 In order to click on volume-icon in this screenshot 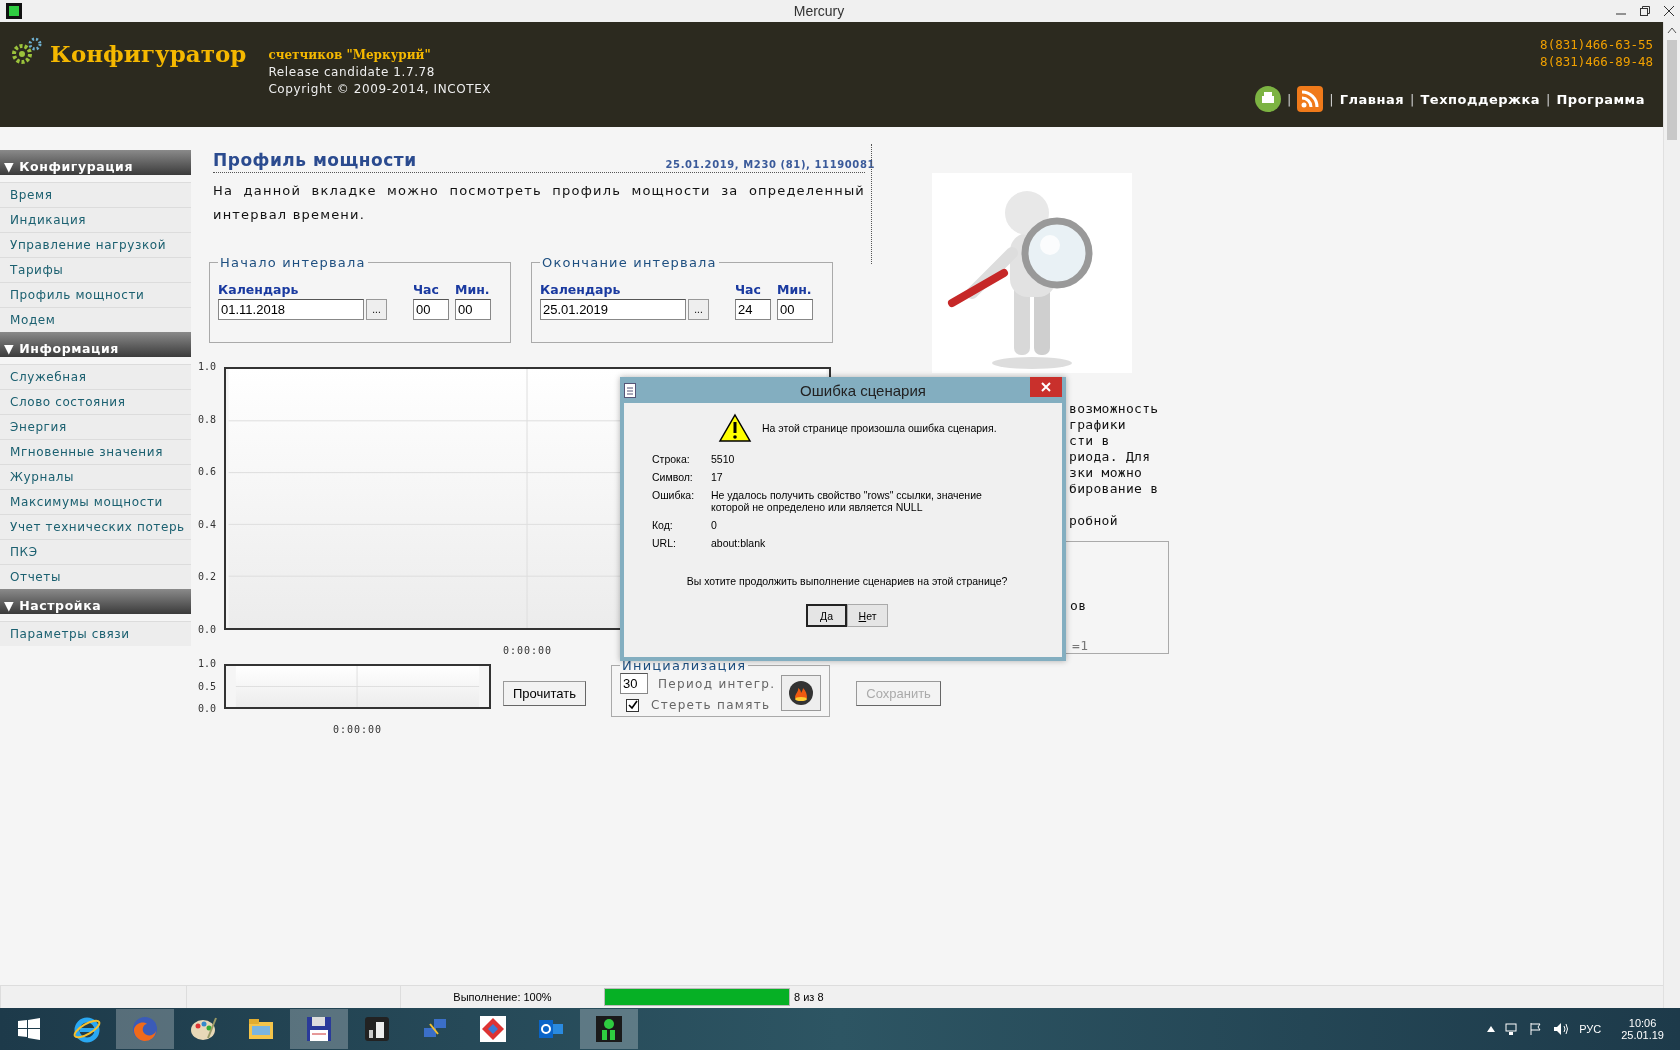, I will do `click(1561, 1029)`.